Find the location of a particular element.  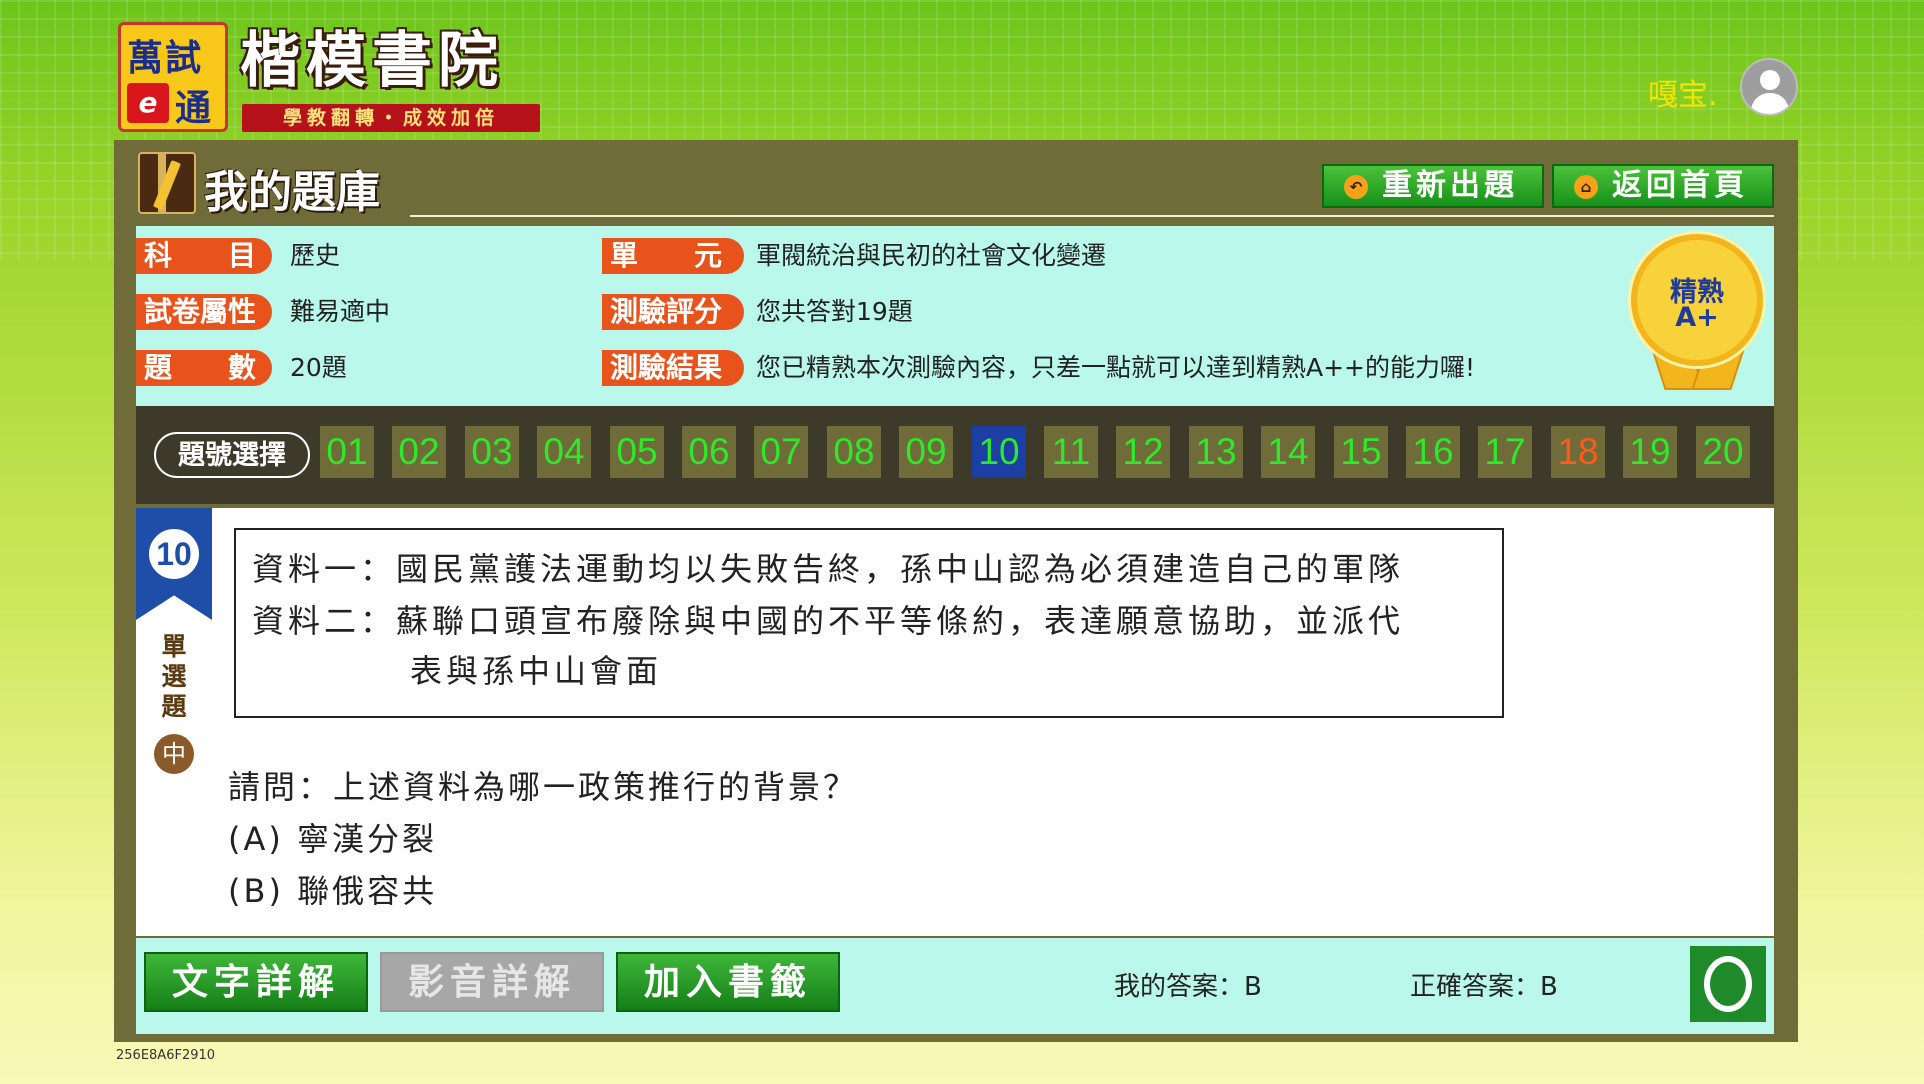

add-bookmark-button: 加入書籤 is located at coordinates (728, 982).